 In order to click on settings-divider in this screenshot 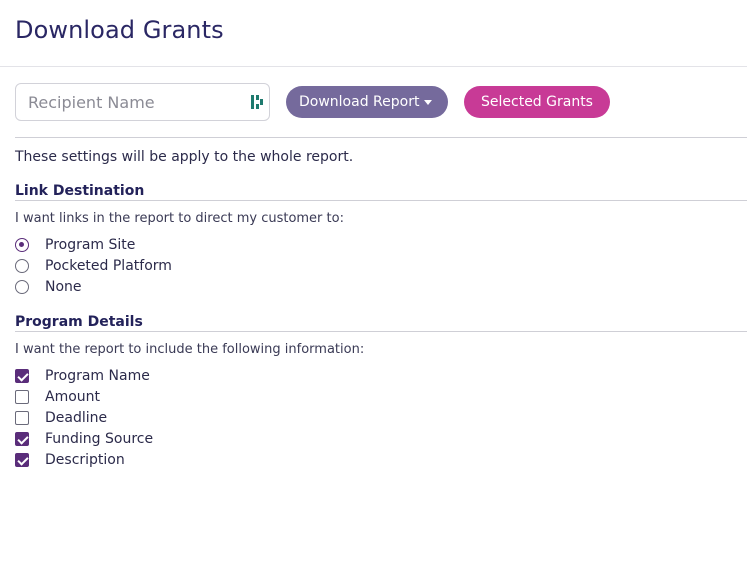, I will do `click(381, 137)`.